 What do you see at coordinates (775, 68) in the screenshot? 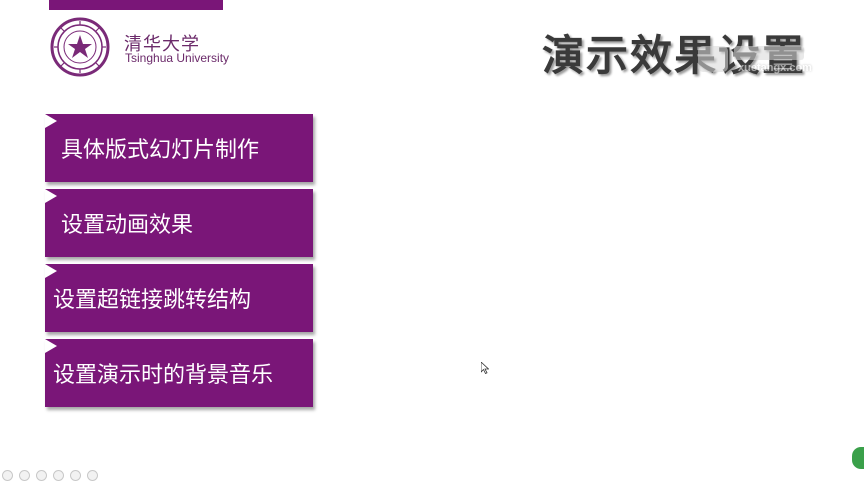
I see `watermark-text: xuetangx.com` at bounding box center [775, 68].